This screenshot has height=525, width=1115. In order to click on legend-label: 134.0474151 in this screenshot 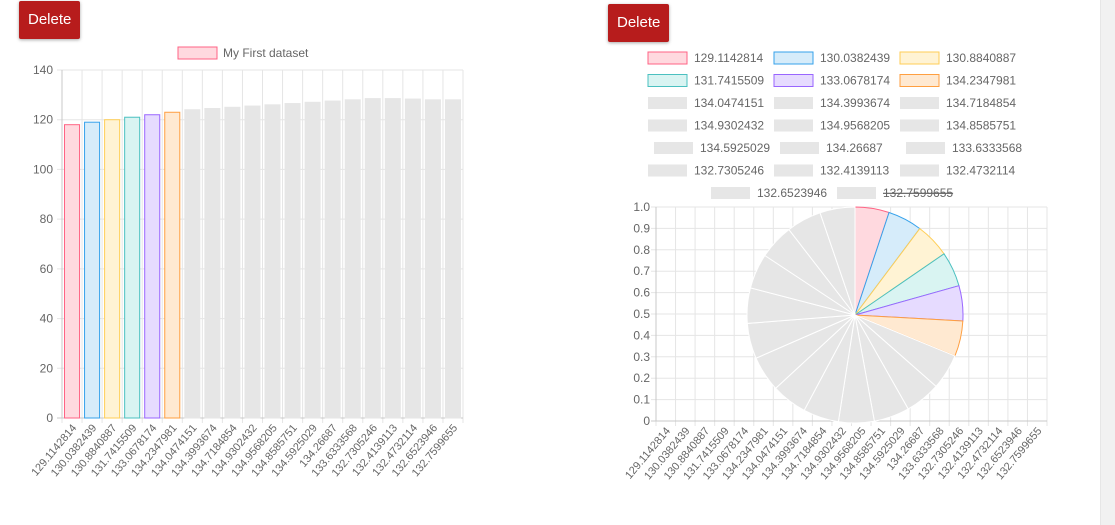, I will do `click(729, 103)`.